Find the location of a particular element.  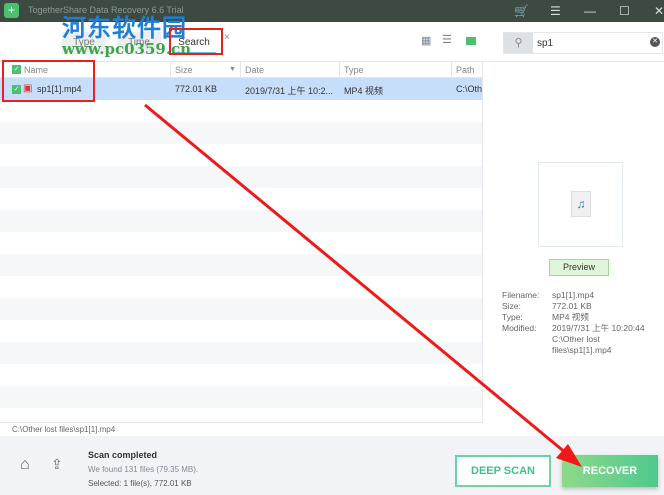

highlight-box-search is located at coordinates (196, 41).